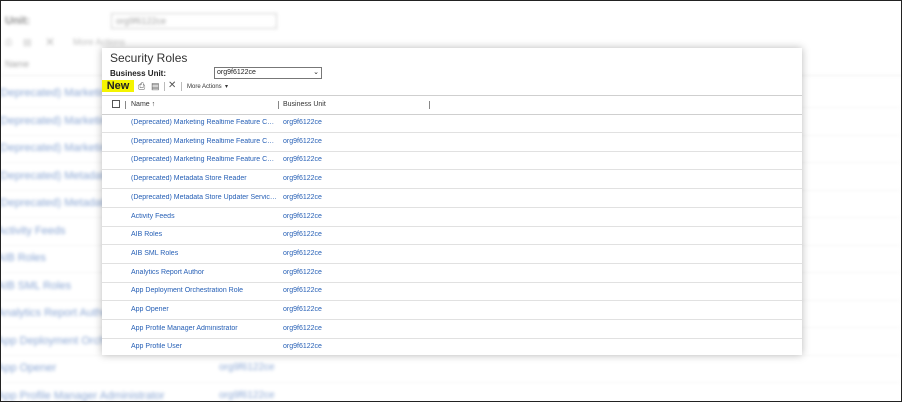 The height and width of the screenshot is (402, 902). Describe the element at coordinates (149, 58) in the screenshot. I see `dialog-title: Security Roles` at that location.